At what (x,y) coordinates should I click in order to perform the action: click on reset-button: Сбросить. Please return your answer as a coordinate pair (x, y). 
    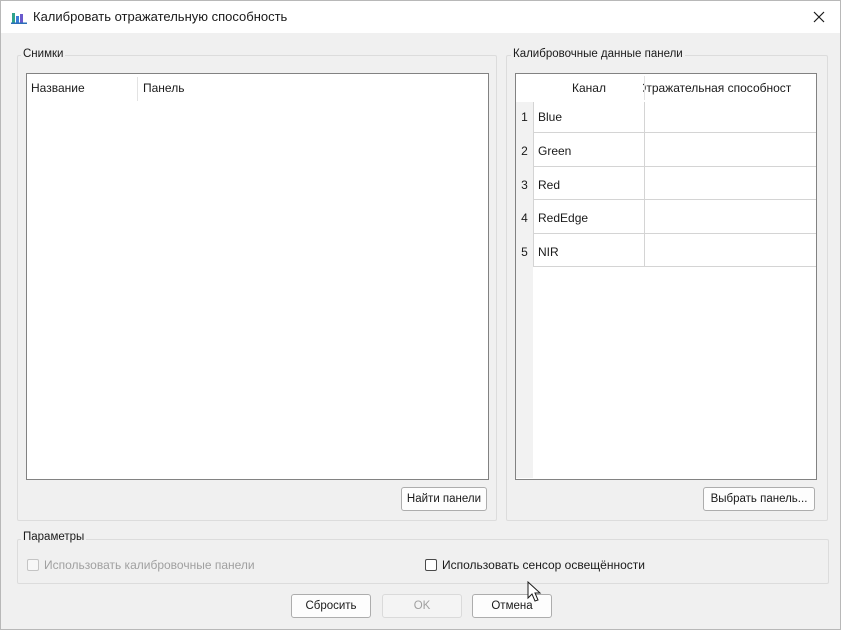
    Looking at the image, I should click on (331, 606).